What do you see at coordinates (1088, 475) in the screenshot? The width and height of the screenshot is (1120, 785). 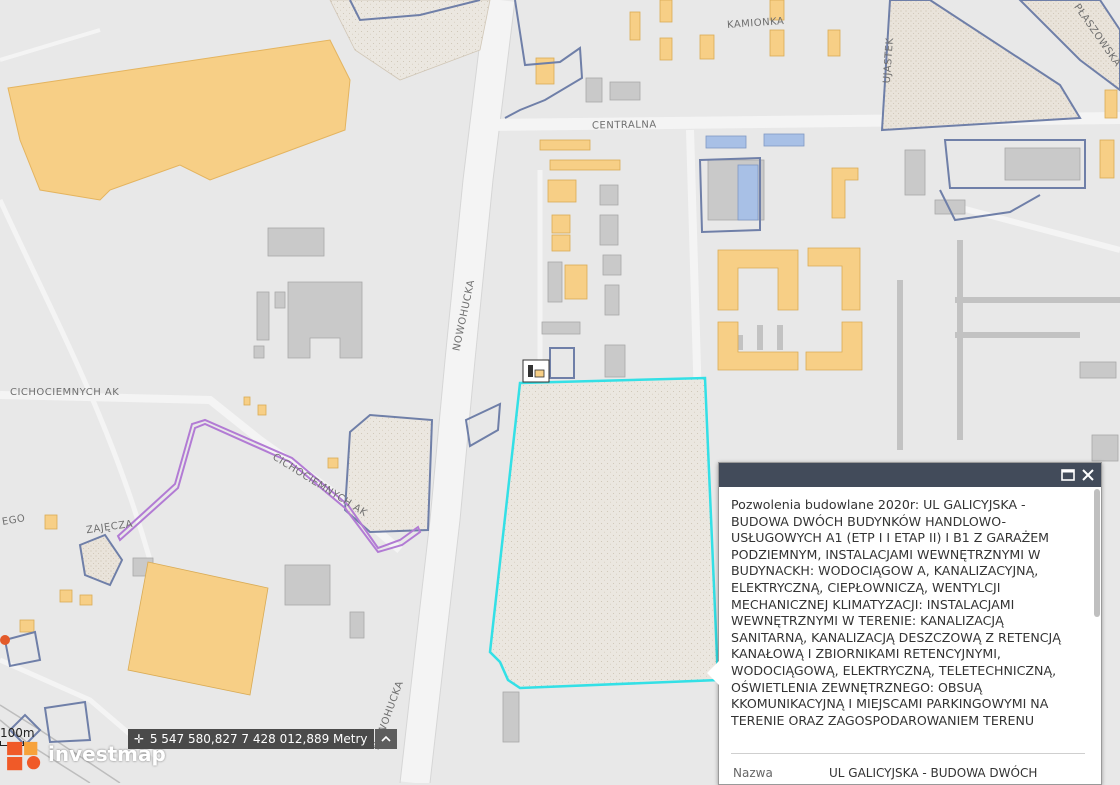 I see `close-icon` at bounding box center [1088, 475].